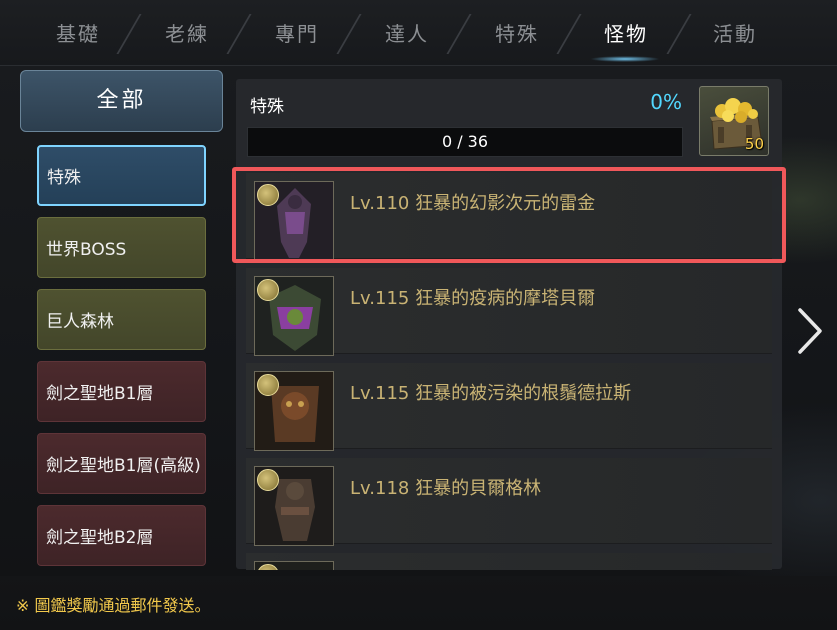 The height and width of the screenshot is (630, 837). Describe the element at coordinates (187, 33) in the screenshot. I see `tab-veteran: 老練` at that location.